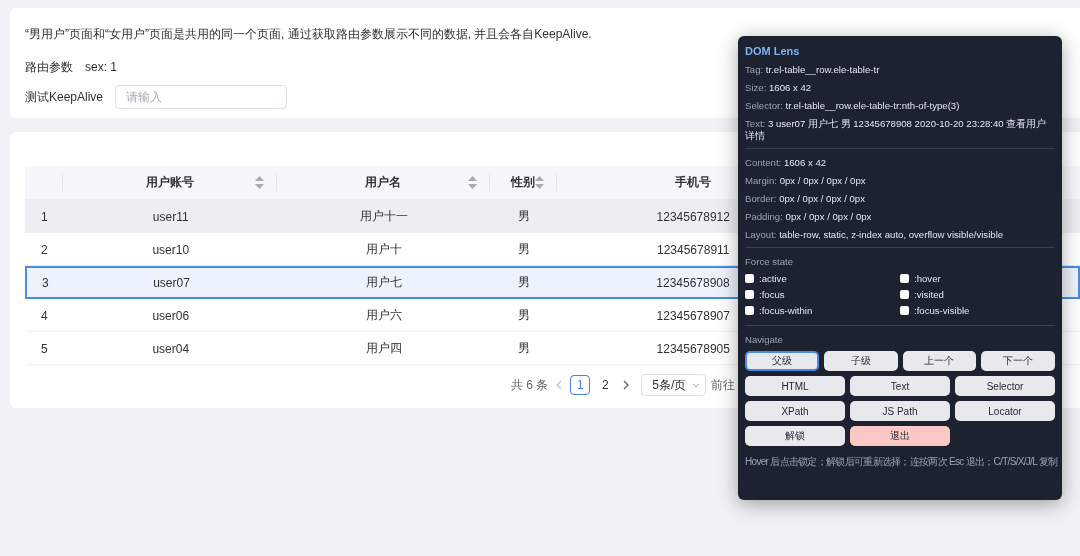 This screenshot has width=1080, height=556. What do you see at coordinates (853, 106) in the screenshot?
I see `info-line: Selector: tr.el-table__row.ele-table-tr:nth-of-type(3)` at bounding box center [853, 106].